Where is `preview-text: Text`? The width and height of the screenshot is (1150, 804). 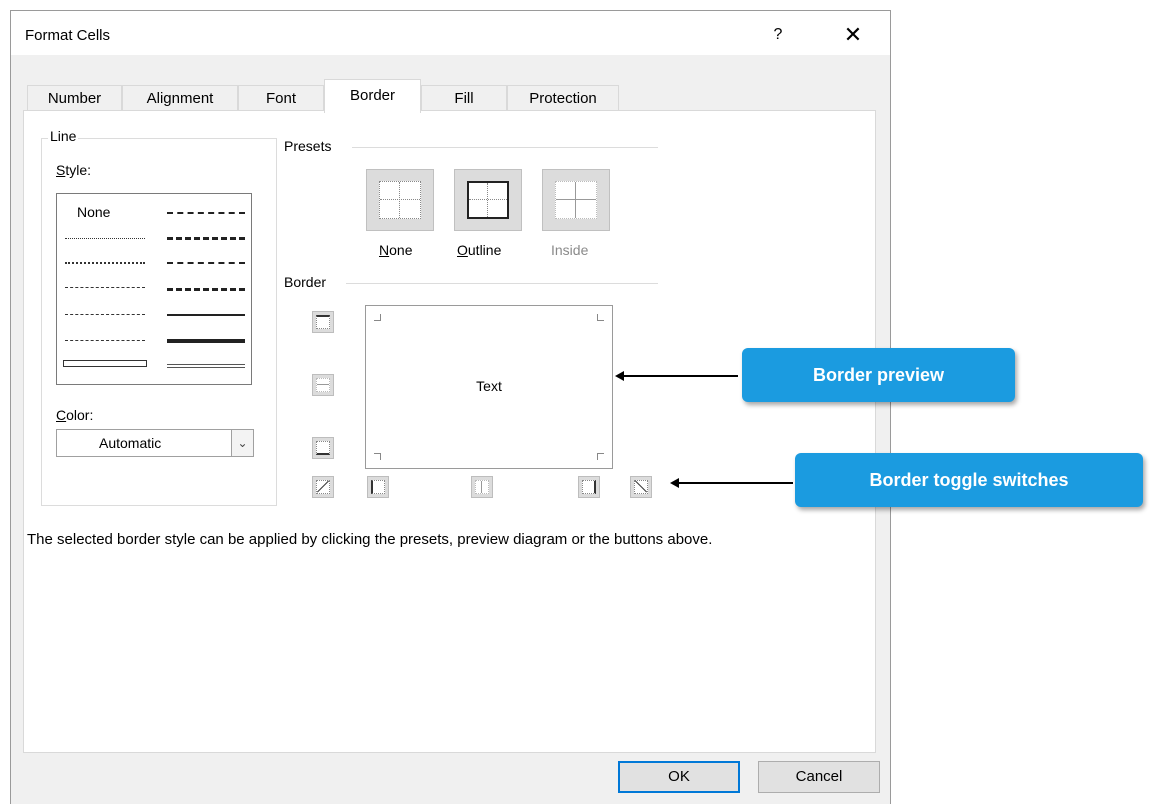
preview-text: Text is located at coordinates (489, 386).